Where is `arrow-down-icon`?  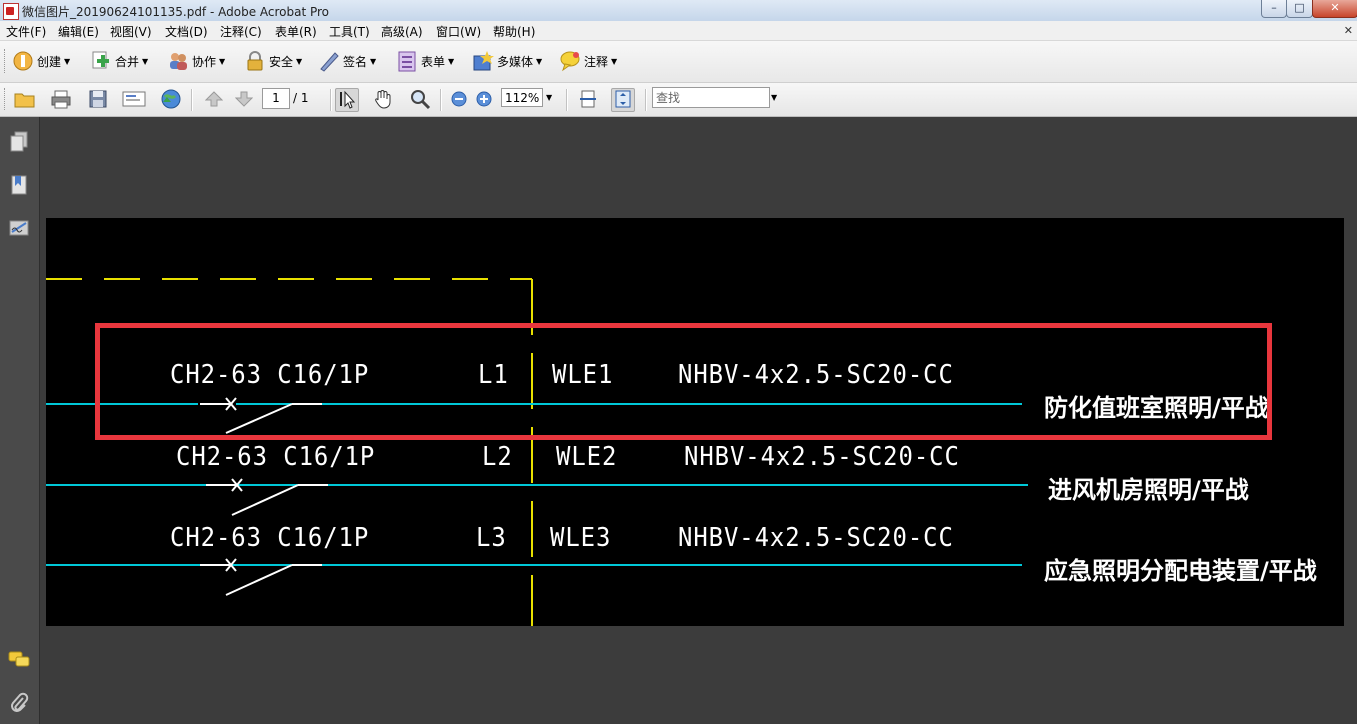 arrow-down-icon is located at coordinates (244, 100).